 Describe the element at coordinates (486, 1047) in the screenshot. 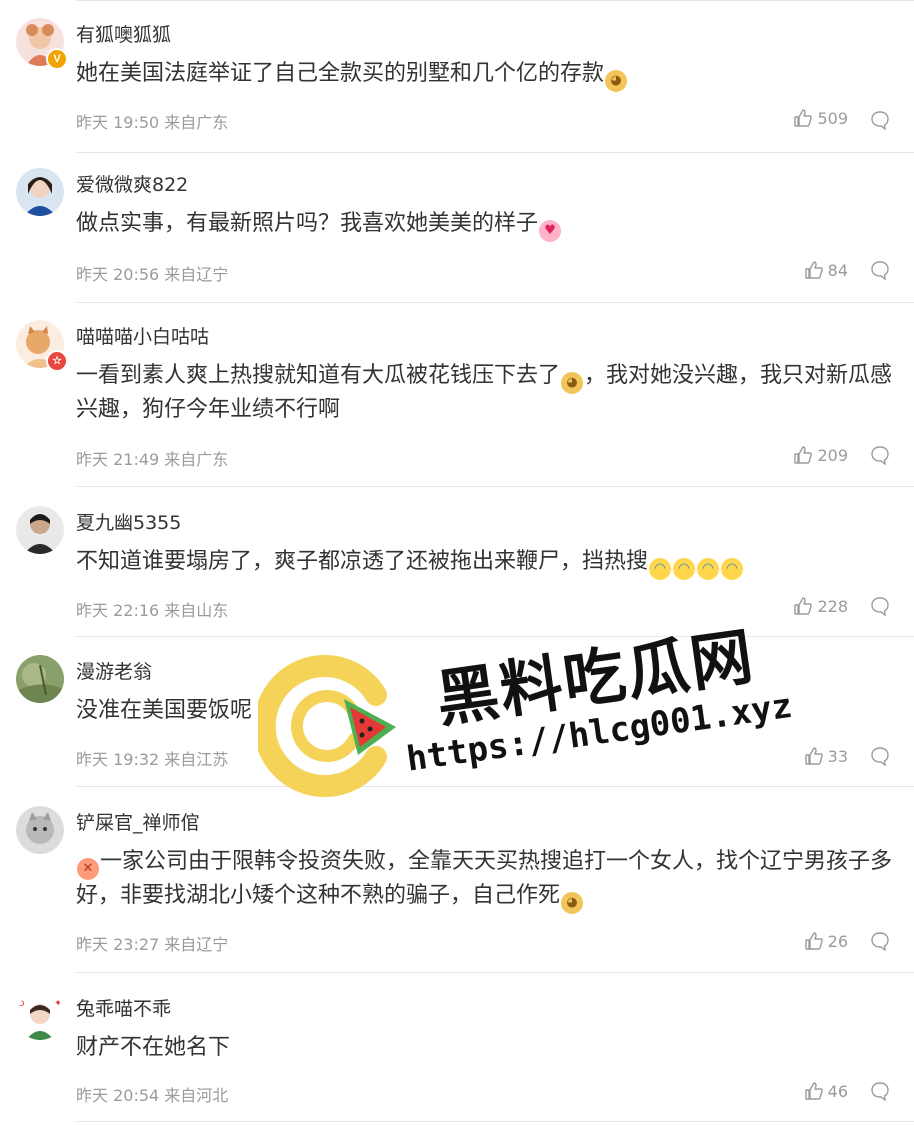

I see `comment-text: 财产不在她名下` at that location.